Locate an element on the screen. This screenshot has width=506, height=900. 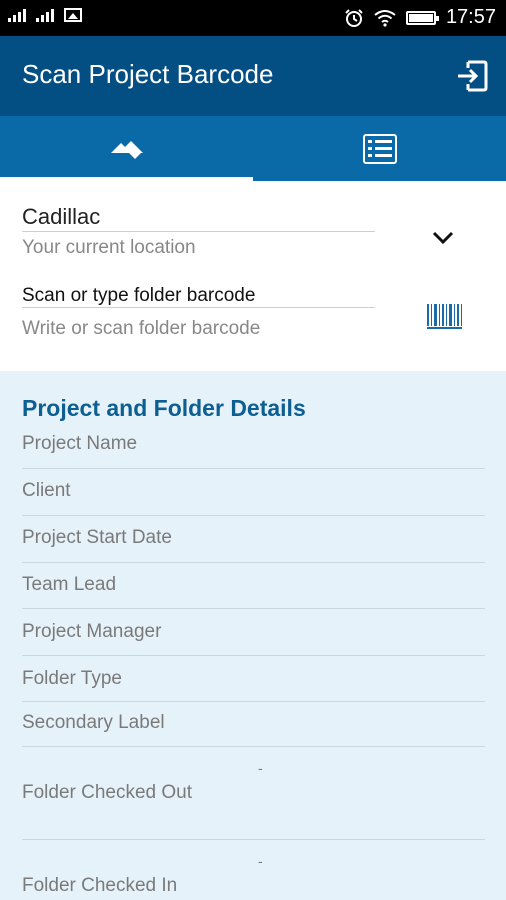
detail-row: Project Name is located at coordinates (253, 448).